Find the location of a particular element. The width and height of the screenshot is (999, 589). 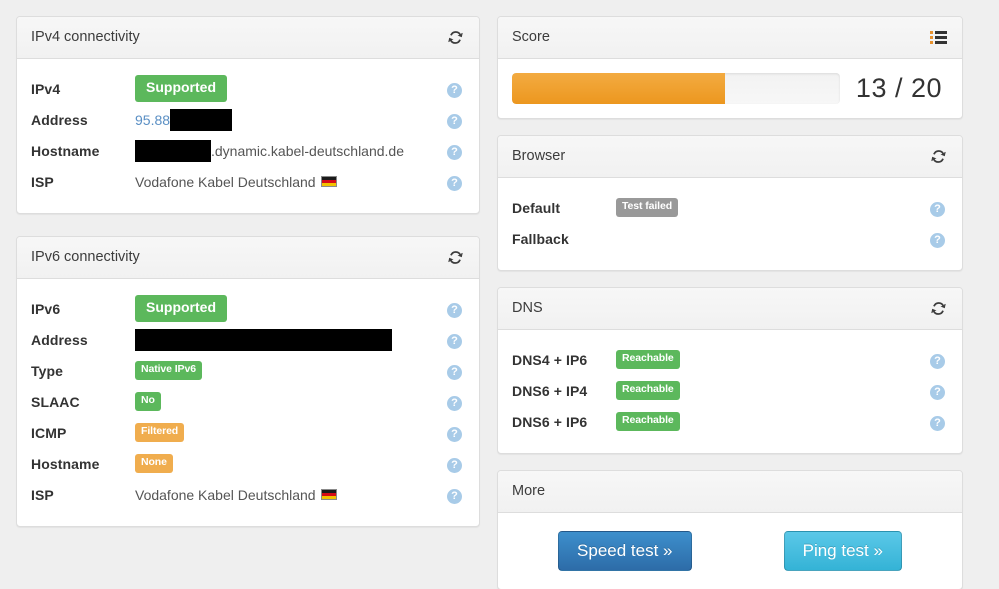

panel-title: IPv4 connectivity is located at coordinates (85, 37).